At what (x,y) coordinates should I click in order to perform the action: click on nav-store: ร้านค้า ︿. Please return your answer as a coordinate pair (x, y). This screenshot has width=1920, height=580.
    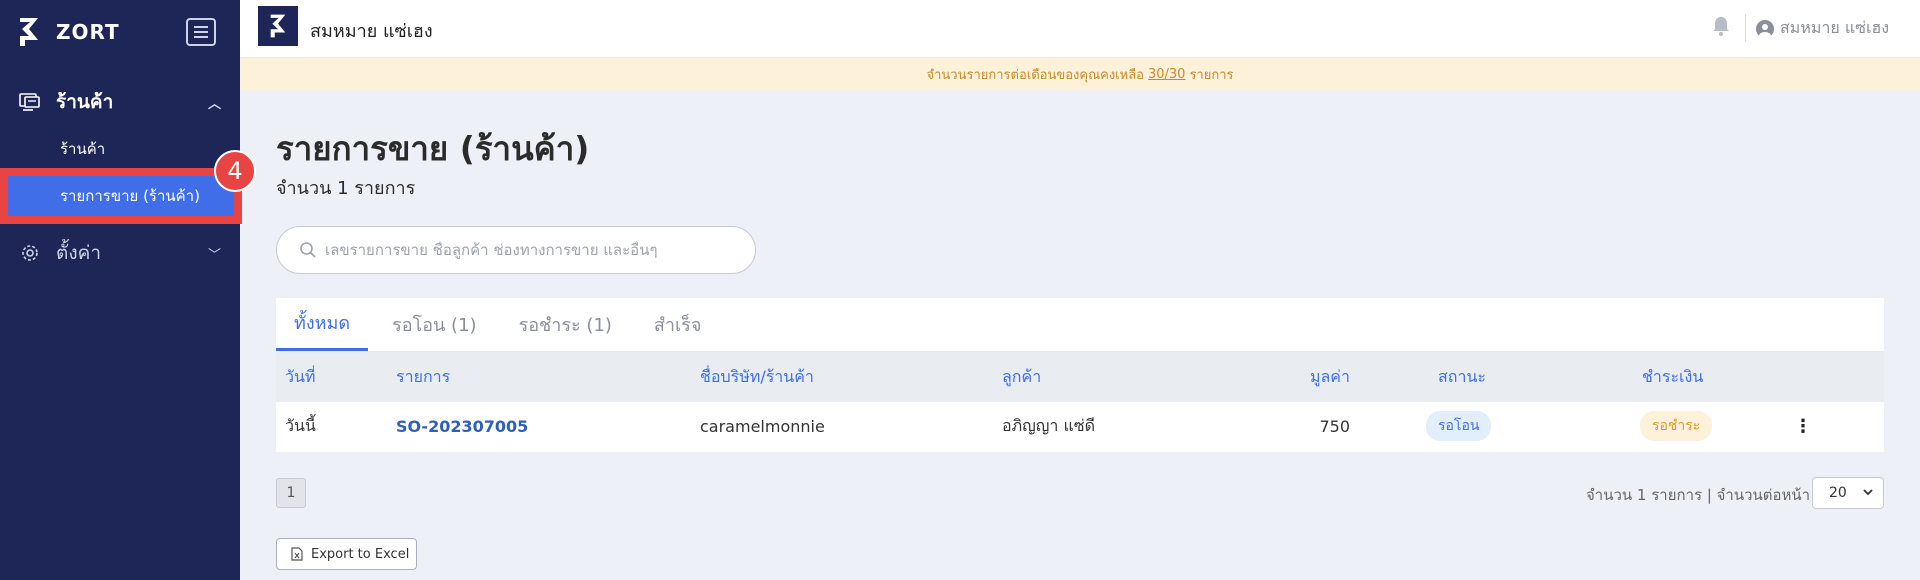
    Looking at the image, I should click on (120, 102).